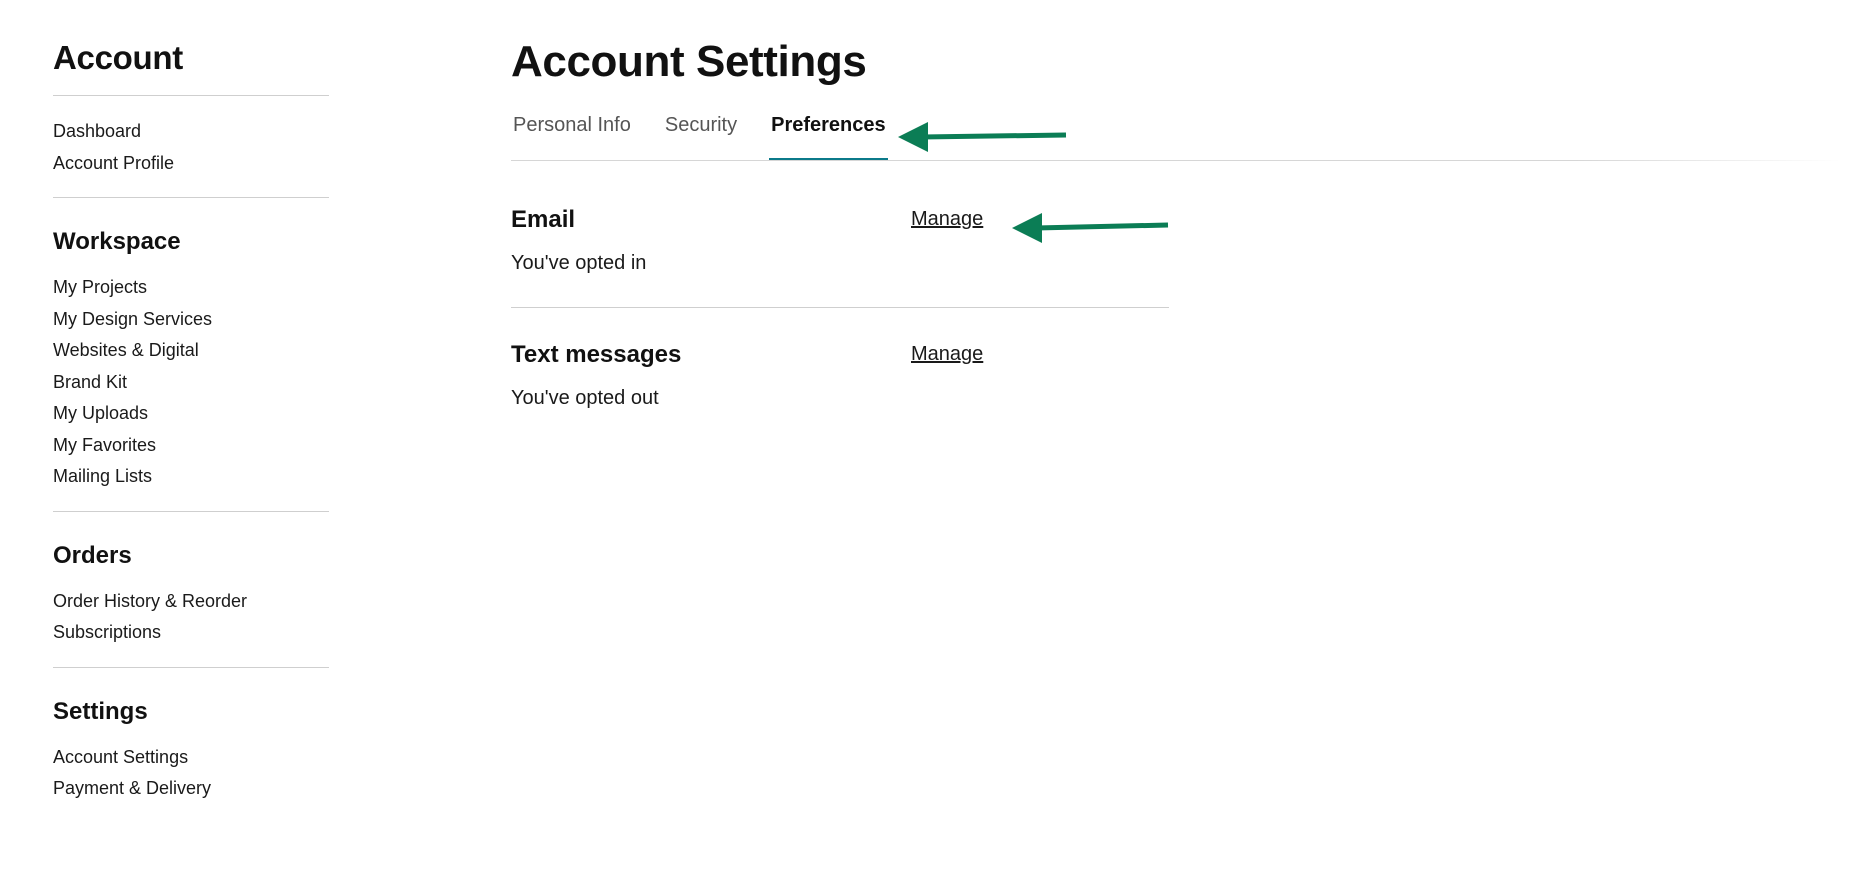 Image resolution: width=1873 pixels, height=874 pixels. What do you see at coordinates (543, 219) in the screenshot?
I see `email-preference-title: Email` at bounding box center [543, 219].